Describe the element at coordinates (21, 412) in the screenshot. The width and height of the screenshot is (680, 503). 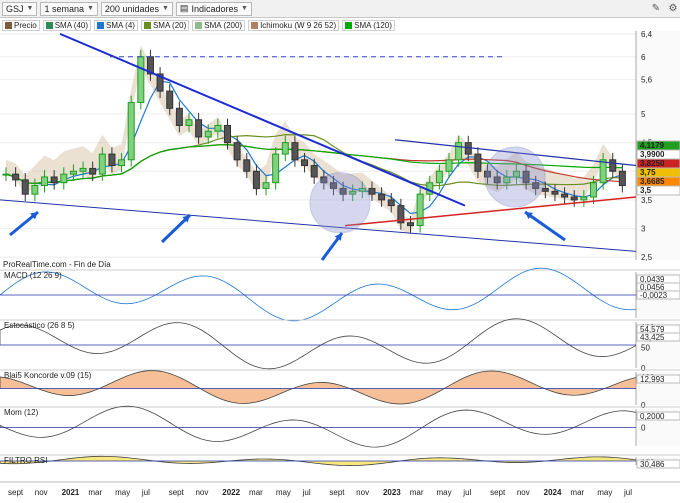
I see `panel-title: Mom (12)` at that location.